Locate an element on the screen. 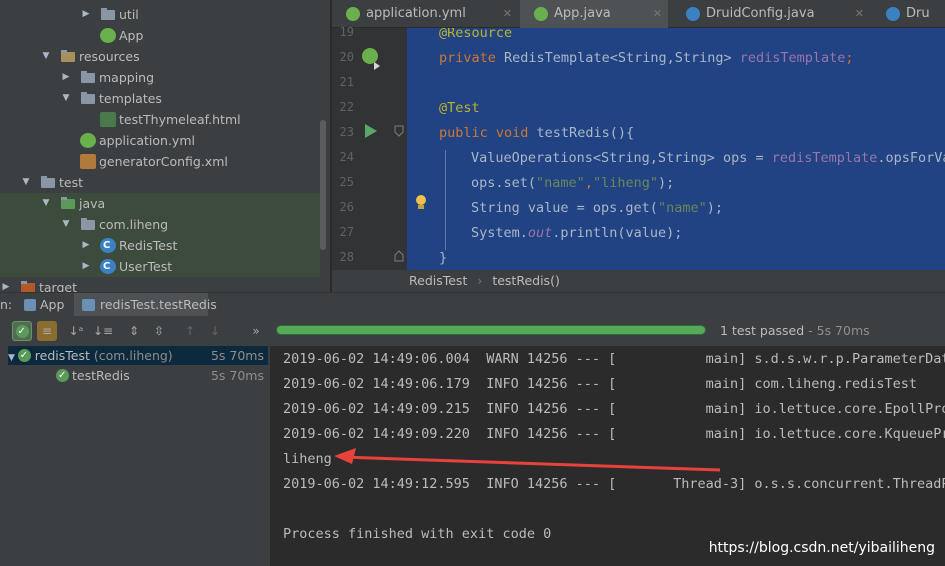  expand-all-icon: ⇕ is located at coordinates (134, 331).